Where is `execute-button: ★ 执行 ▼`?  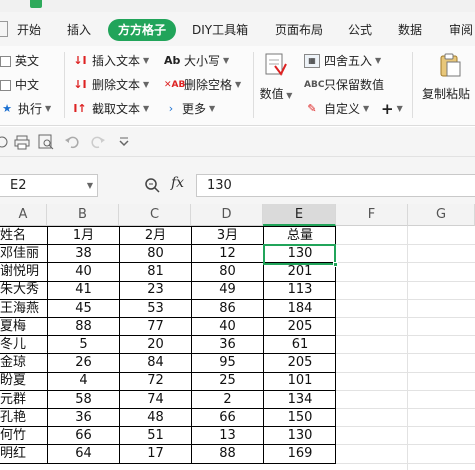 execute-button: ★ 执行 ▼ is located at coordinates (25, 109).